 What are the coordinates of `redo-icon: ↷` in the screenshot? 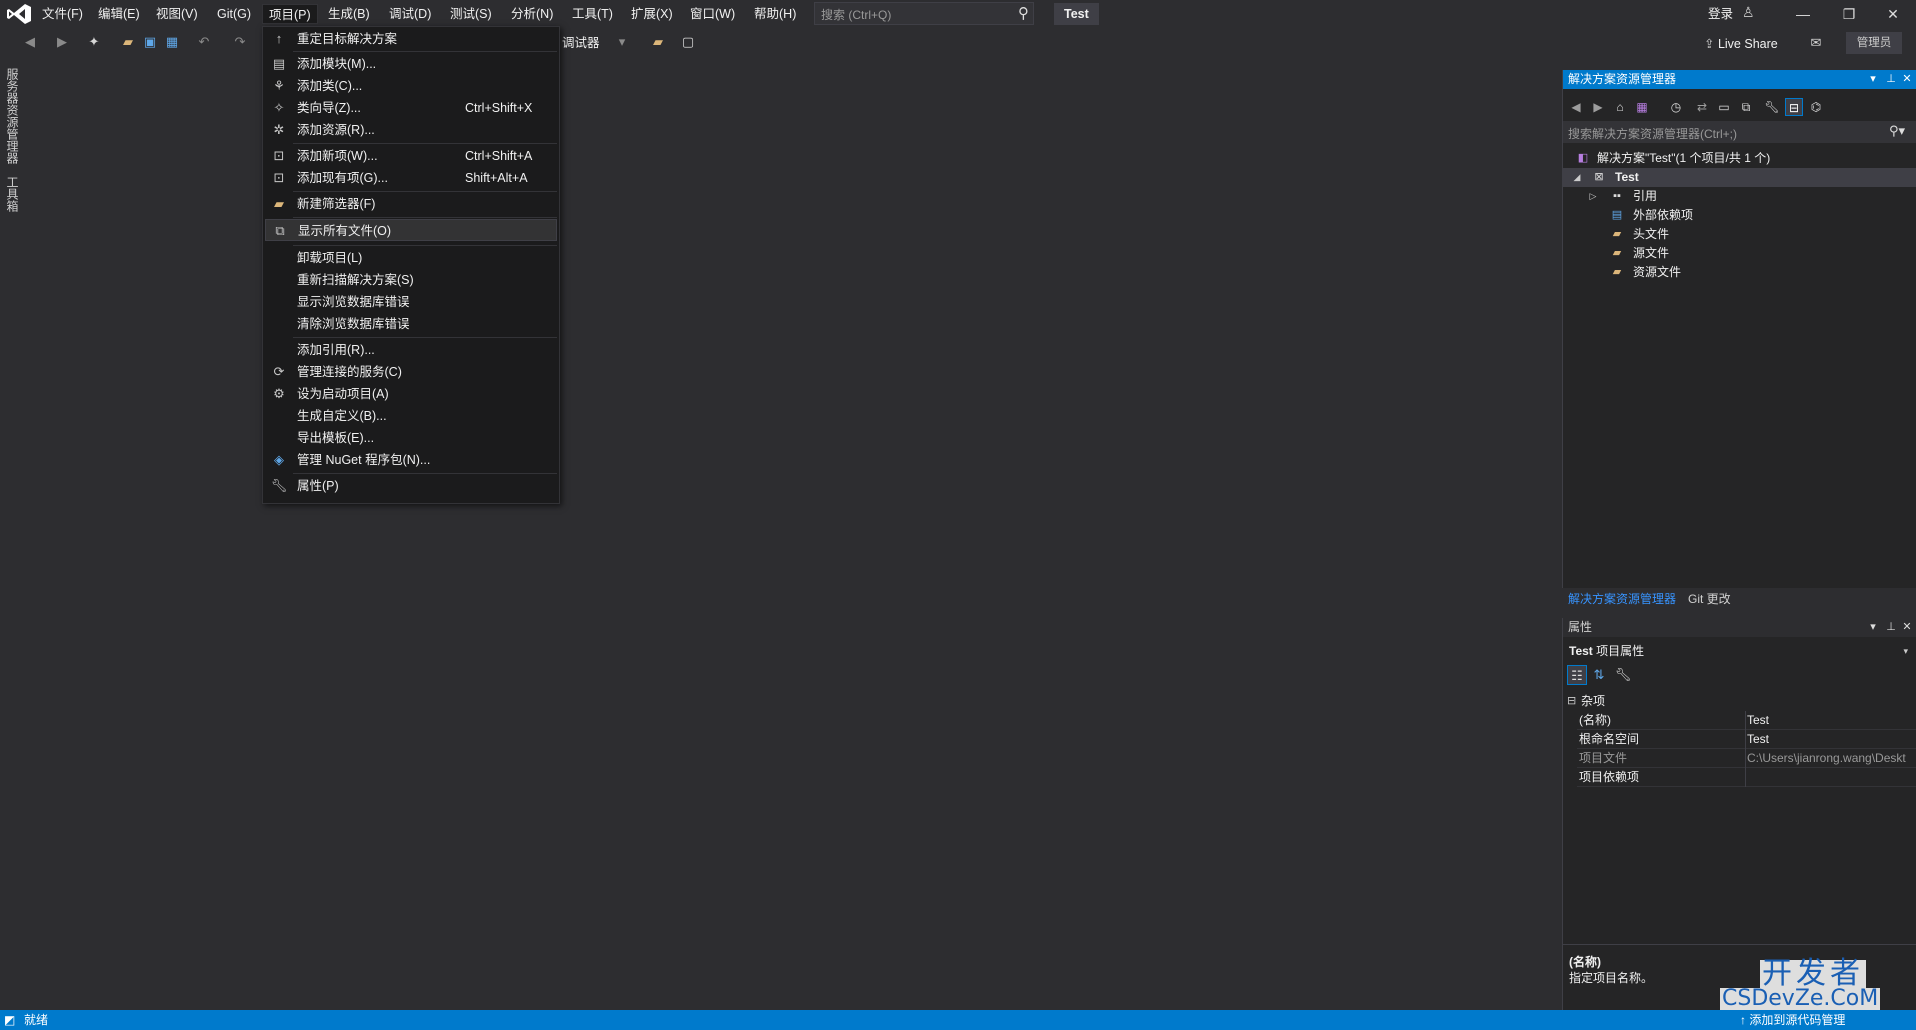 It's located at (240, 42).